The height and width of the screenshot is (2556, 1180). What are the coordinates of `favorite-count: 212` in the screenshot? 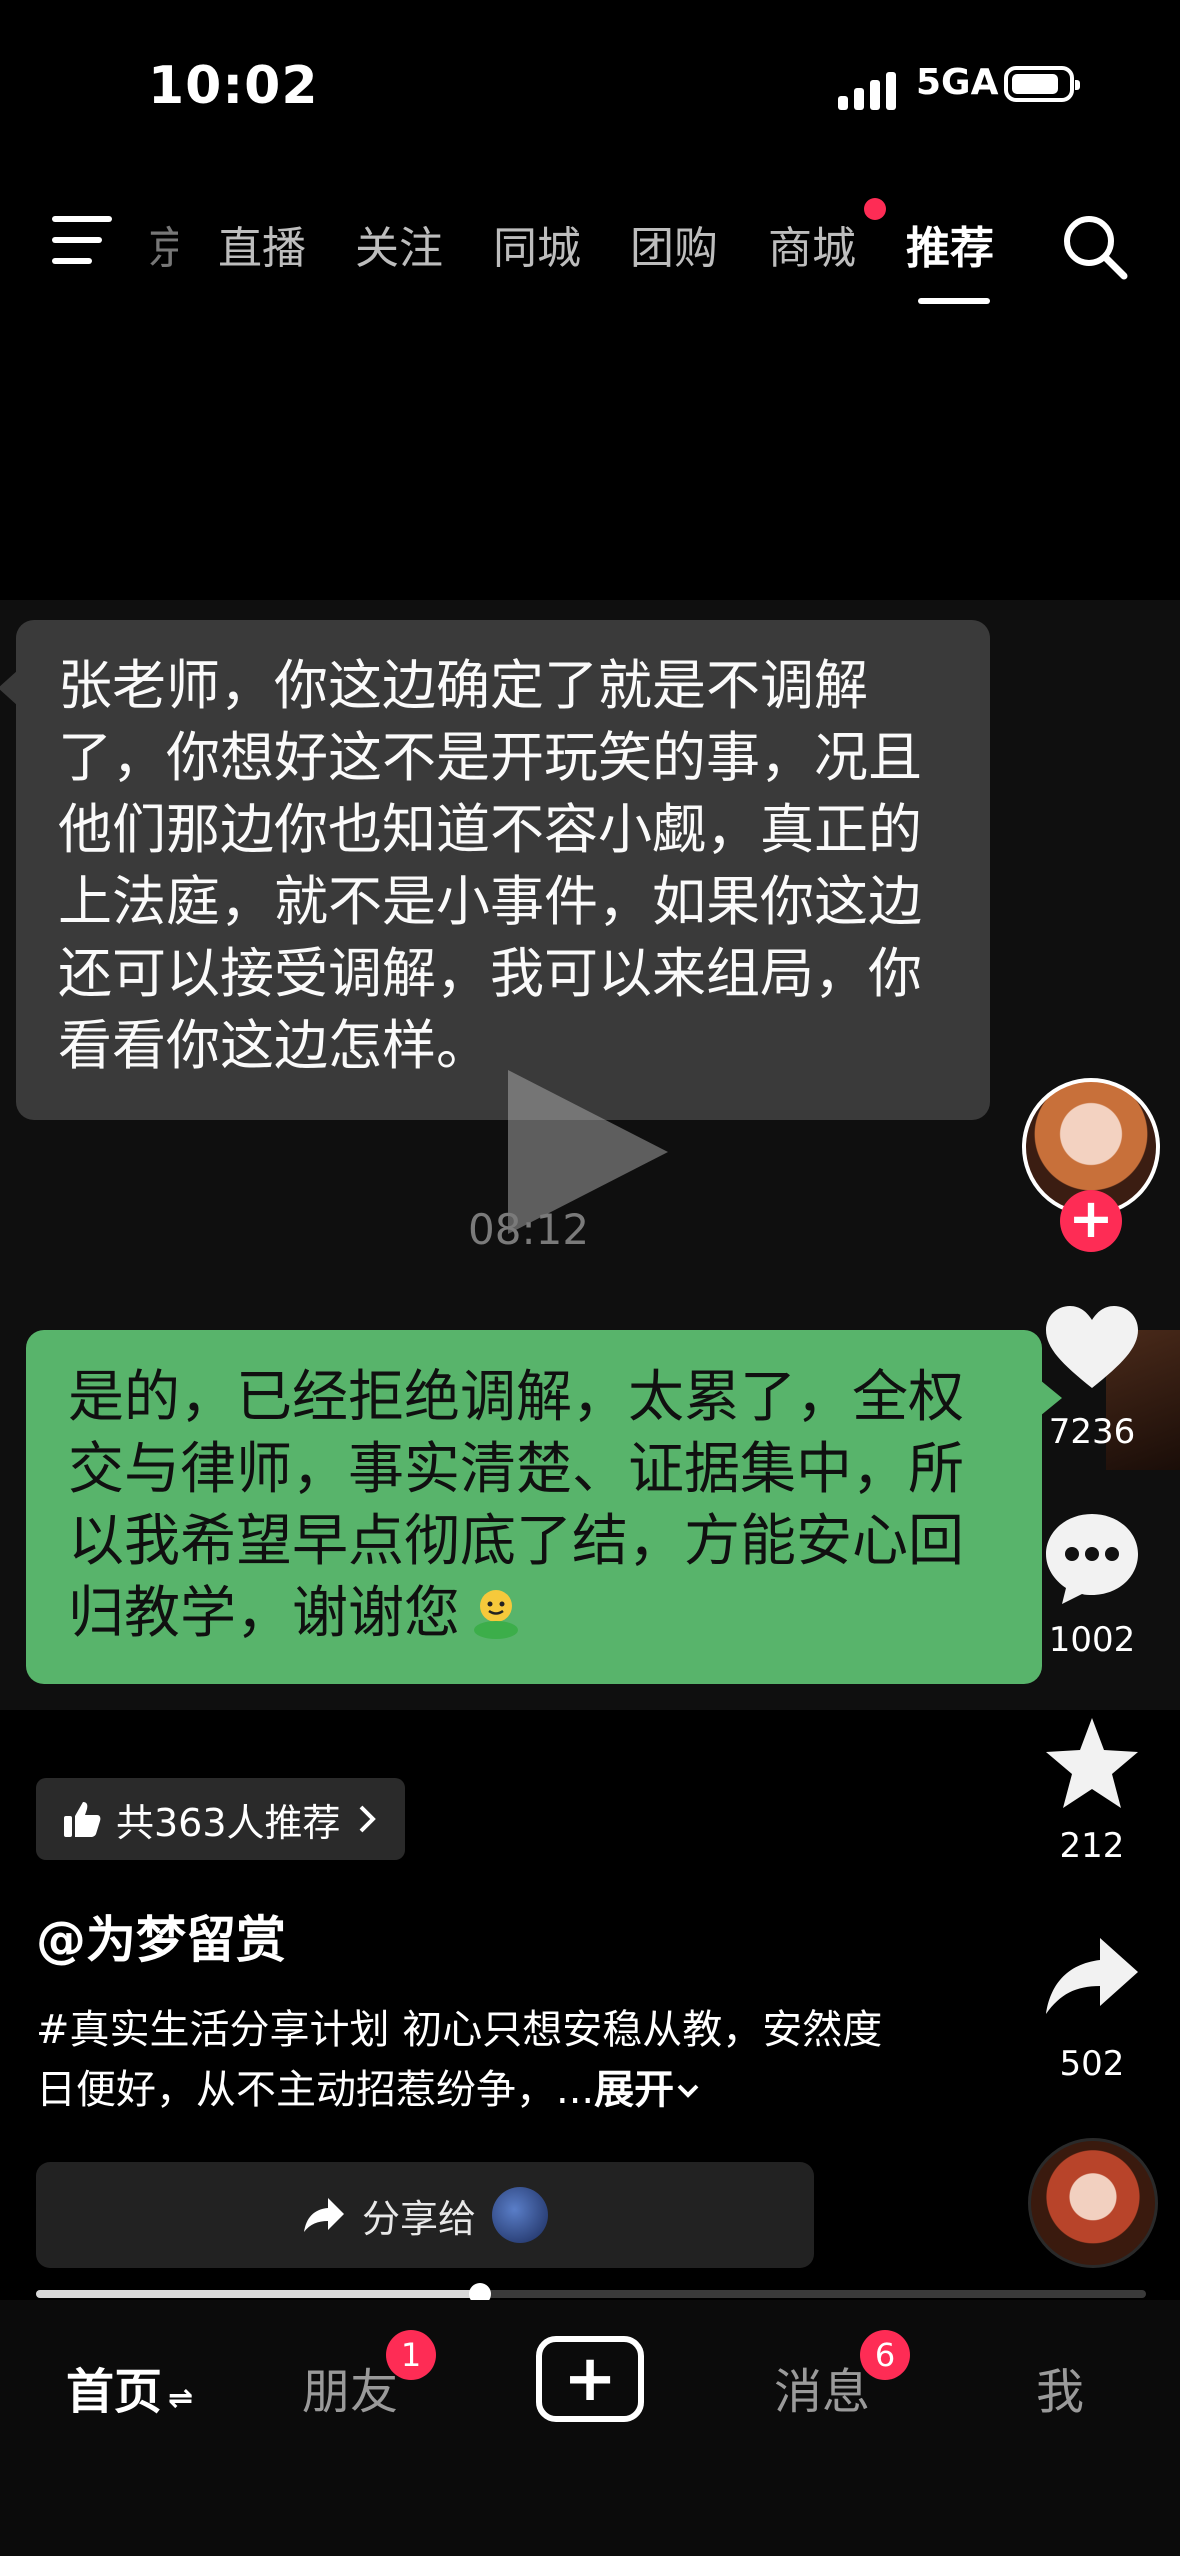 It's located at (1092, 1846).